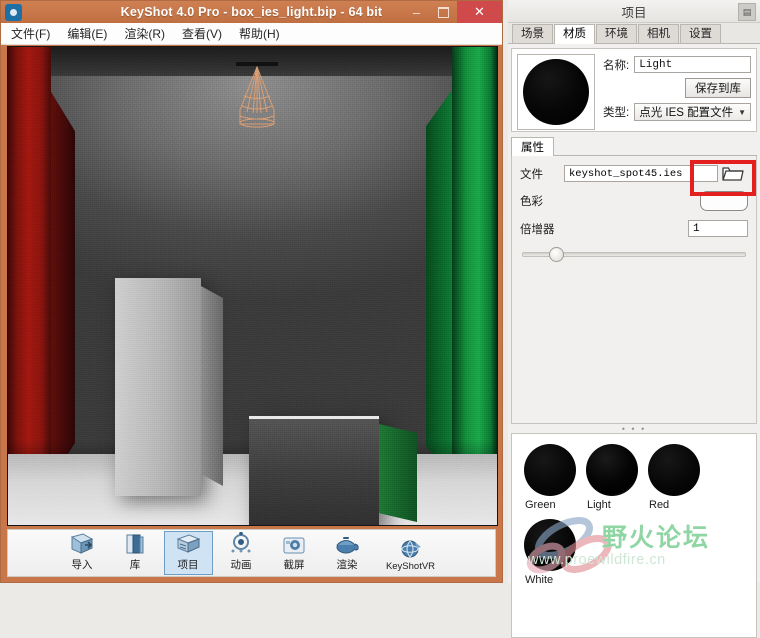 The width and height of the screenshot is (760, 638). I want to click on ies-lamp-cage-icon, so click(257, 97).